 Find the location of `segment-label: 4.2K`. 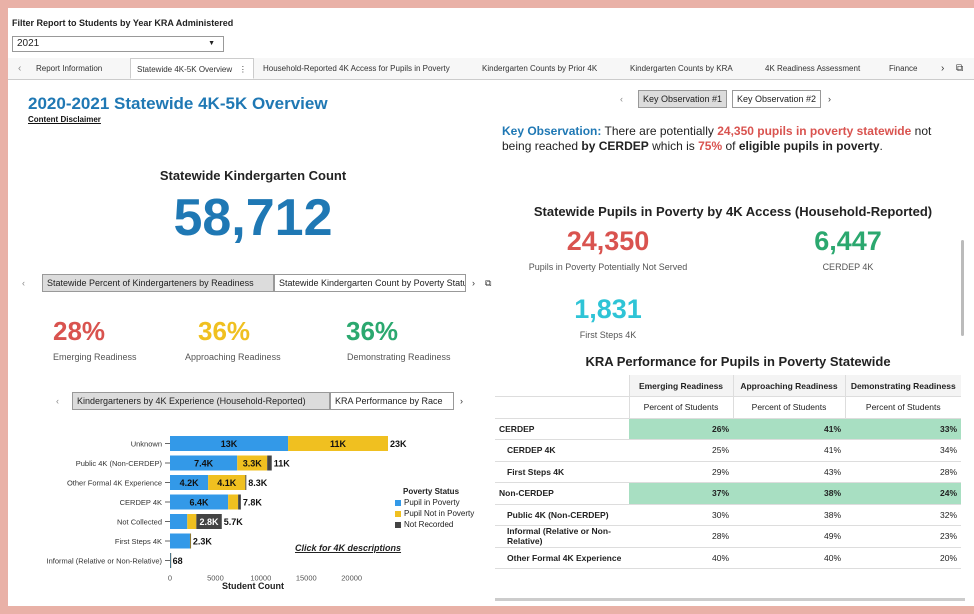

segment-label: 4.2K is located at coordinates (190, 483).